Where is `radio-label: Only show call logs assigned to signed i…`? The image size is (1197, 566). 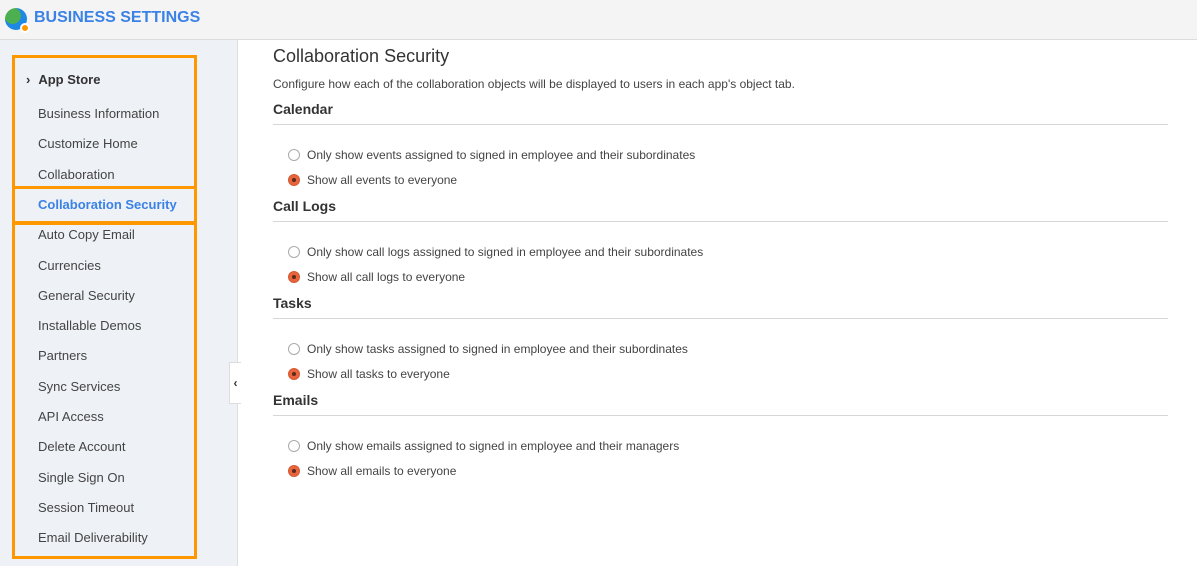 radio-label: Only show call logs assigned to signed i… is located at coordinates (505, 252).